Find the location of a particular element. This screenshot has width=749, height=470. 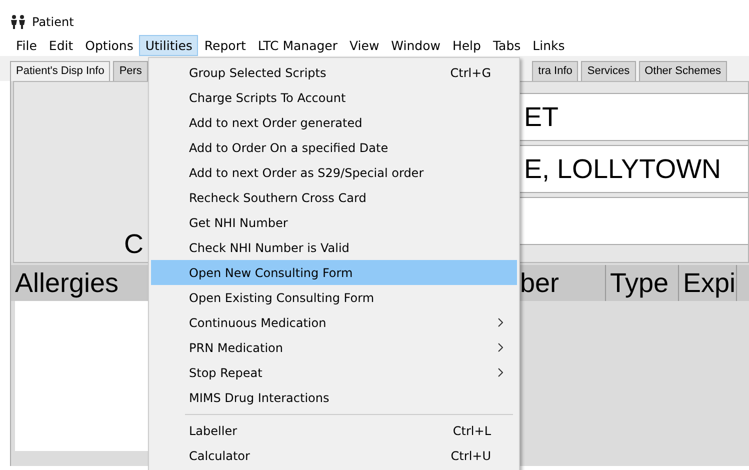

tab: Patient's Disp Info is located at coordinates (60, 71).